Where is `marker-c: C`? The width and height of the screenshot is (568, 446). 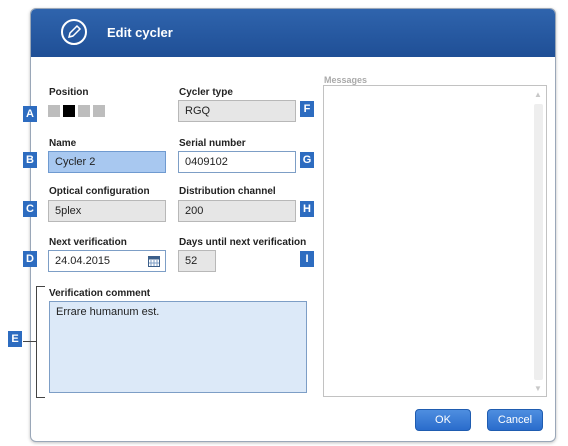 marker-c: C is located at coordinates (30, 209).